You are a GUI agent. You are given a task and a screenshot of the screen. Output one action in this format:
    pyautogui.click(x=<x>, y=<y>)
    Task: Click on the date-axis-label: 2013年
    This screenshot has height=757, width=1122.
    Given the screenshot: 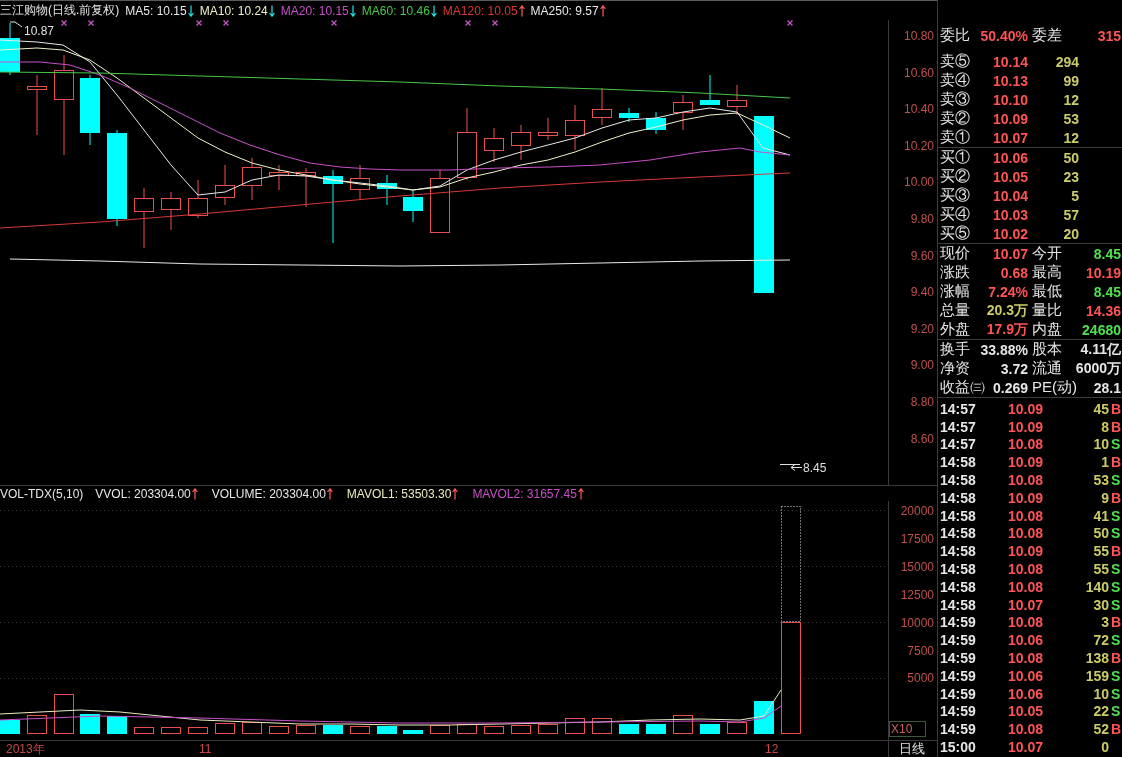 What is the action you would take?
    pyautogui.click(x=25, y=749)
    